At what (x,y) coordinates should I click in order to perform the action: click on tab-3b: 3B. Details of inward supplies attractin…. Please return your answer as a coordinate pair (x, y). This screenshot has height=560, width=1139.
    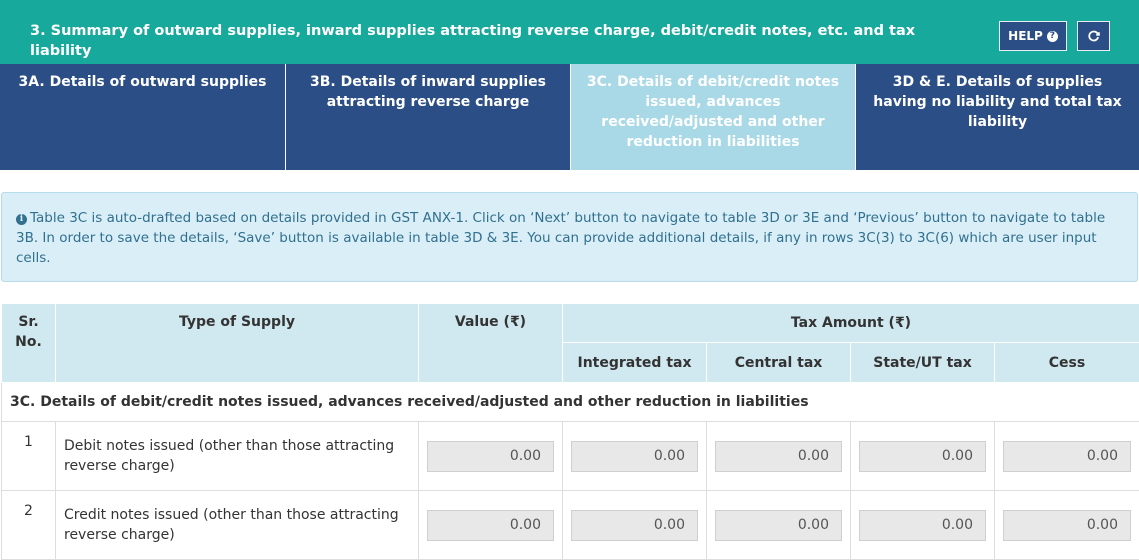
    Looking at the image, I should click on (428, 117).